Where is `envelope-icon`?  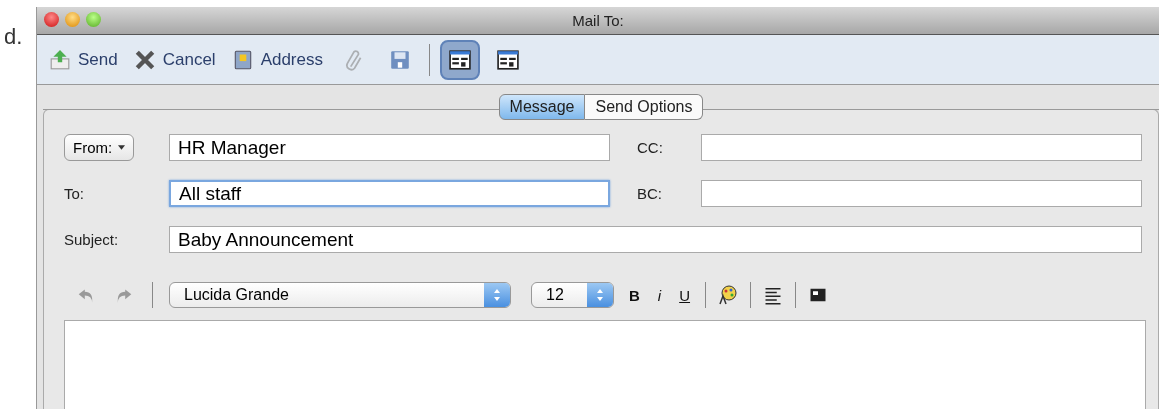
envelope-icon is located at coordinates (60, 59).